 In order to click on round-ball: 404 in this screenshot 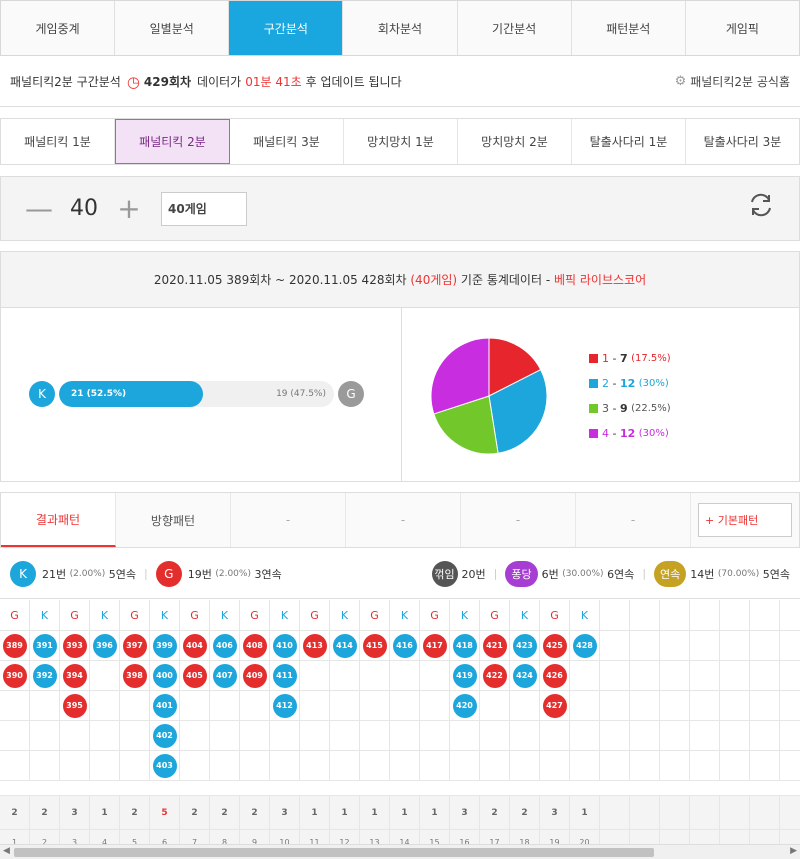, I will do `click(194, 645)`.